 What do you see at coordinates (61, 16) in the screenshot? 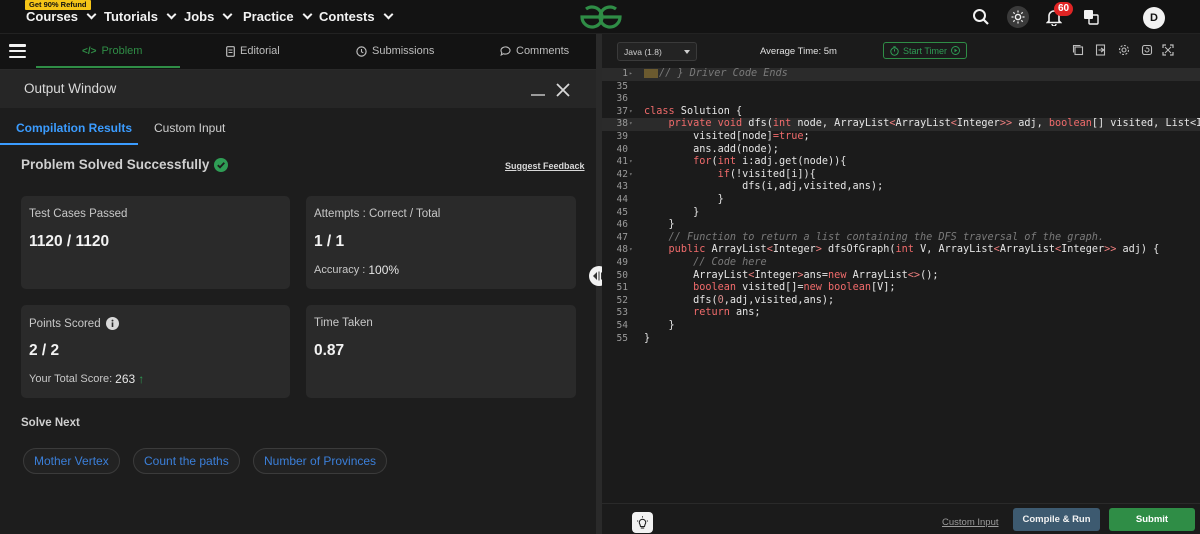
I see `nav-courses: Courses` at bounding box center [61, 16].